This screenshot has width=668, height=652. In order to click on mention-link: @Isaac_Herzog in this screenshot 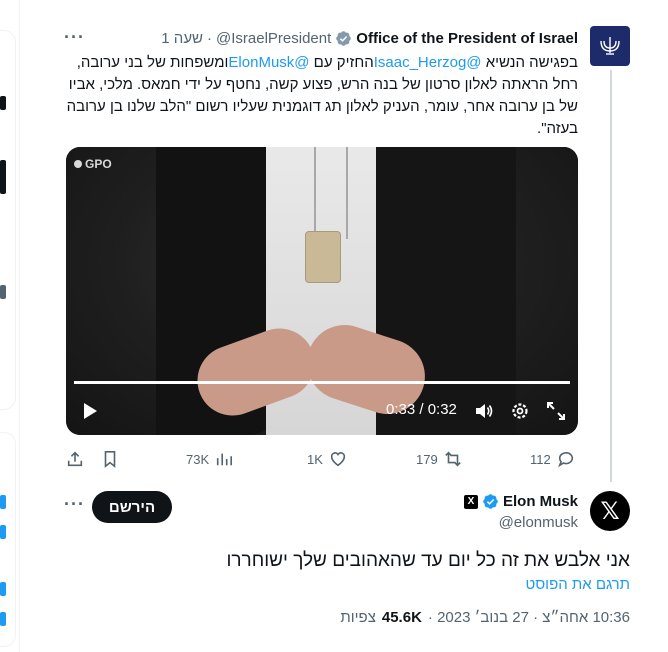, I will do `click(428, 62)`.